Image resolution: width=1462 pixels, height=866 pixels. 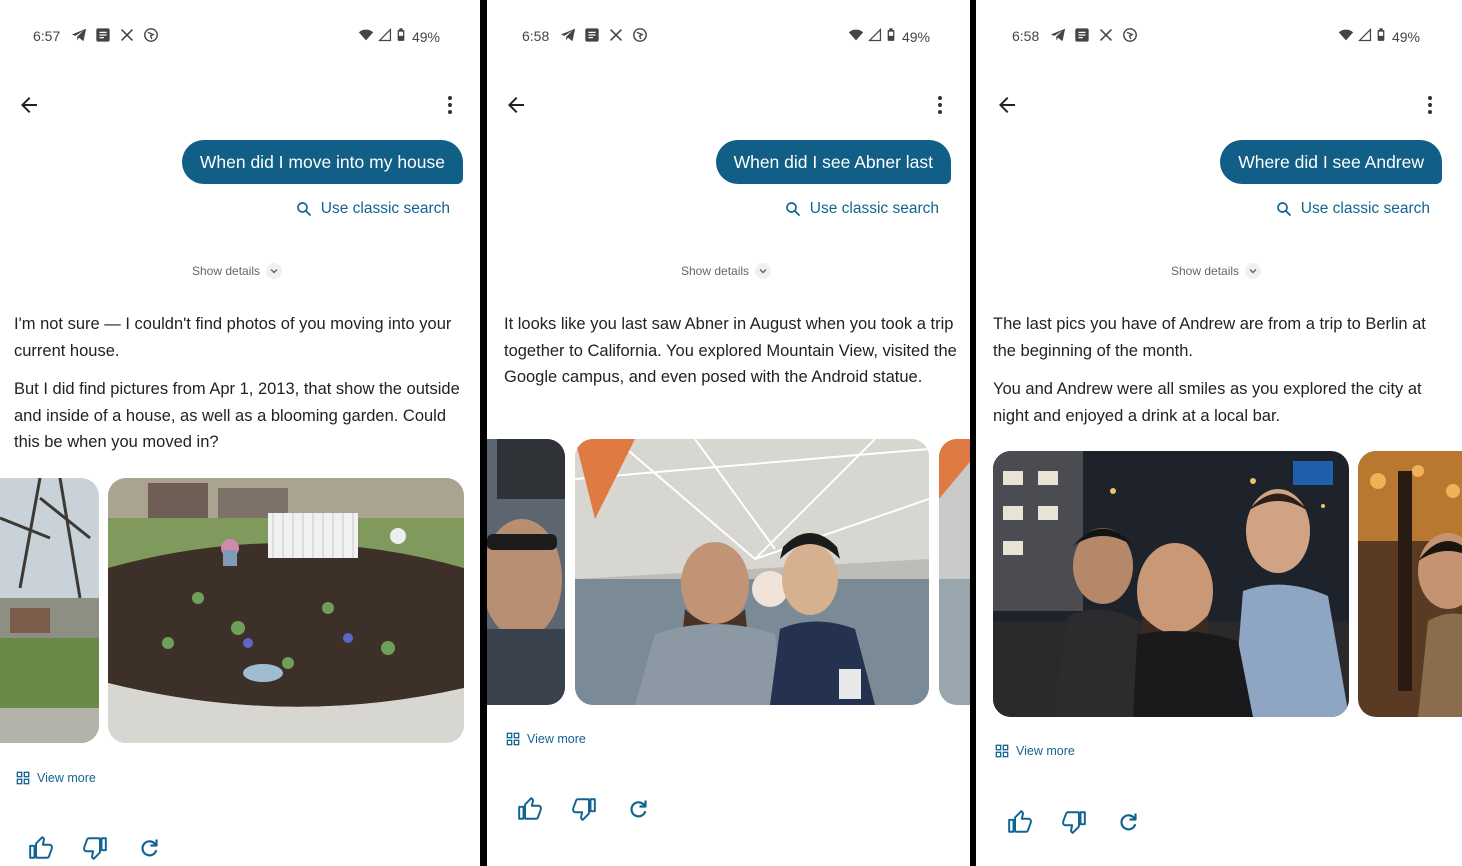 What do you see at coordinates (286, 610) in the screenshot?
I see `photo-garden` at bounding box center [286, 610].